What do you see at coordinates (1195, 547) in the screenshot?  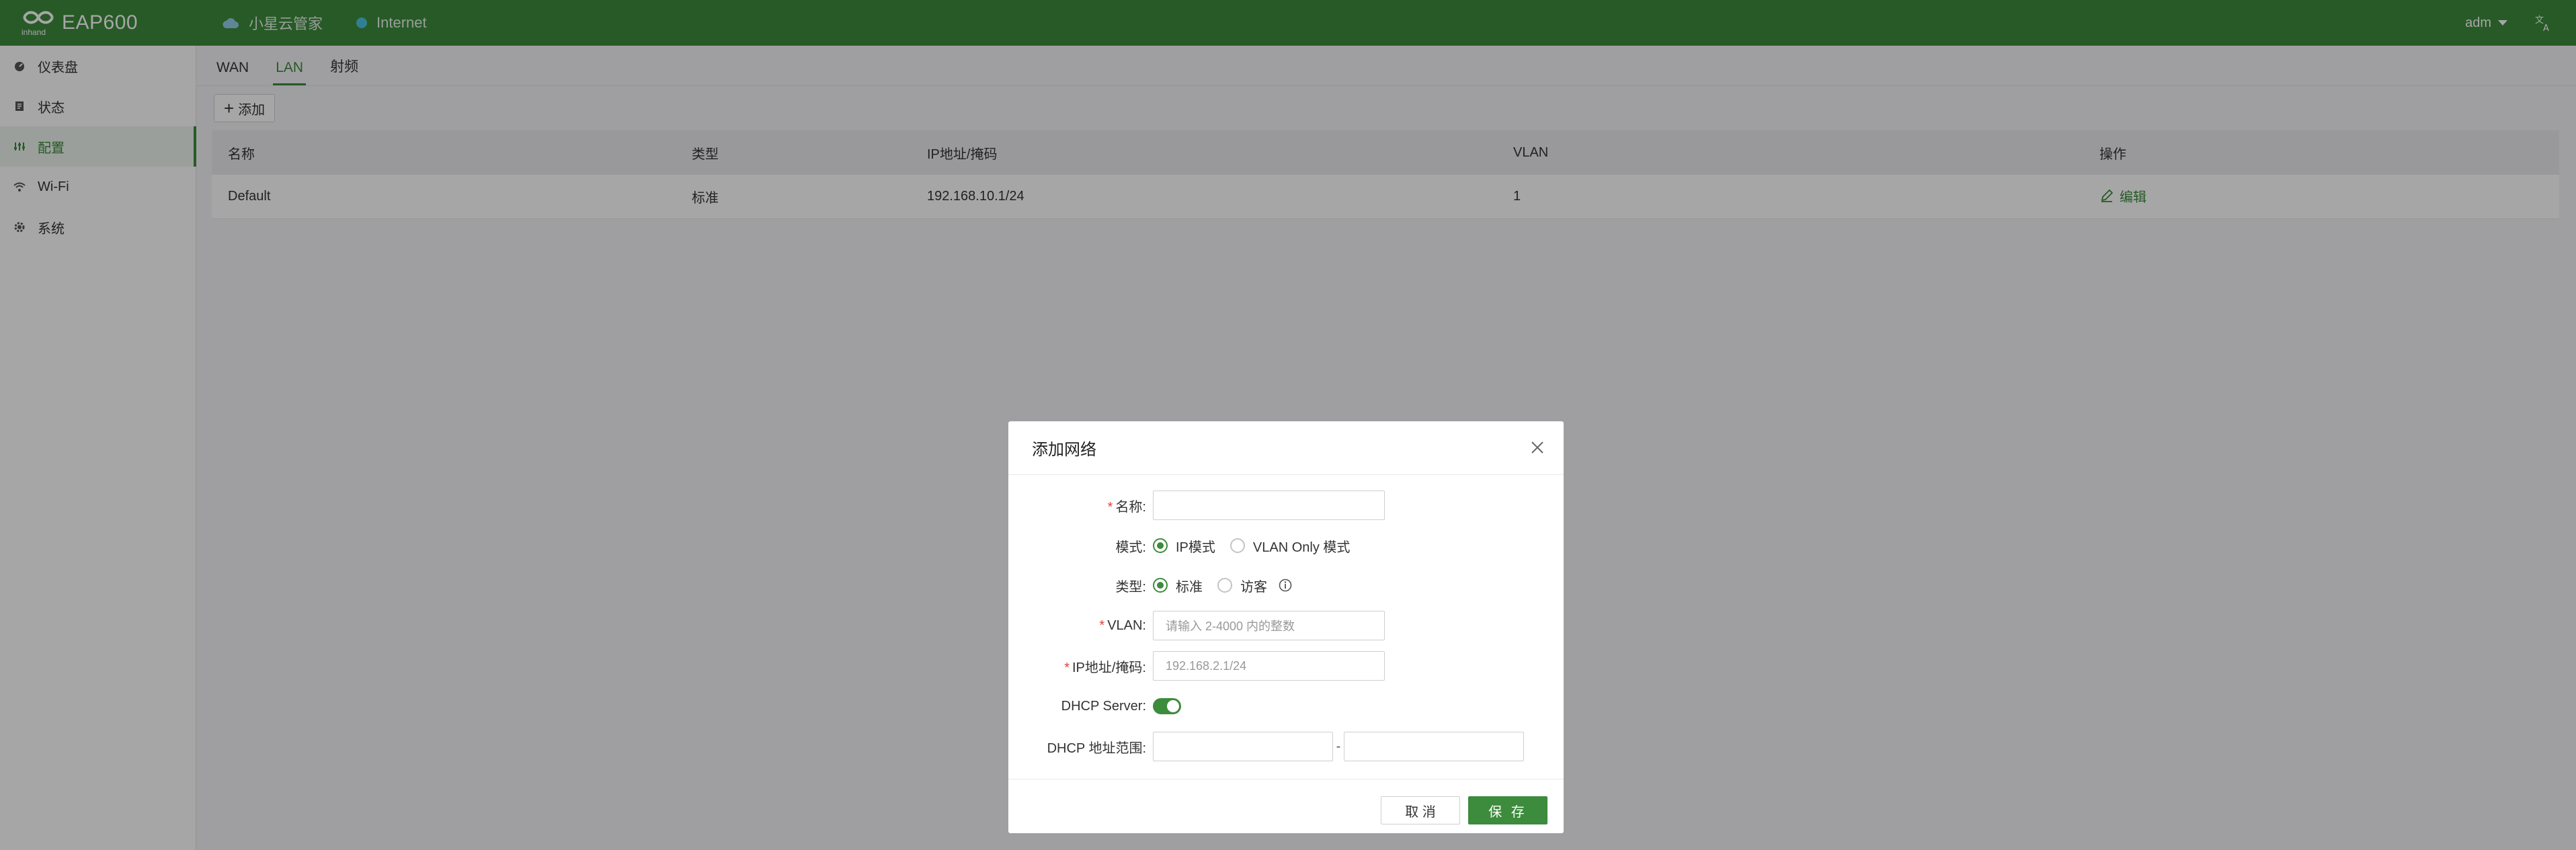 I see `radio-ip-mode-label: IP模式` at bounding box center [1195, 547].